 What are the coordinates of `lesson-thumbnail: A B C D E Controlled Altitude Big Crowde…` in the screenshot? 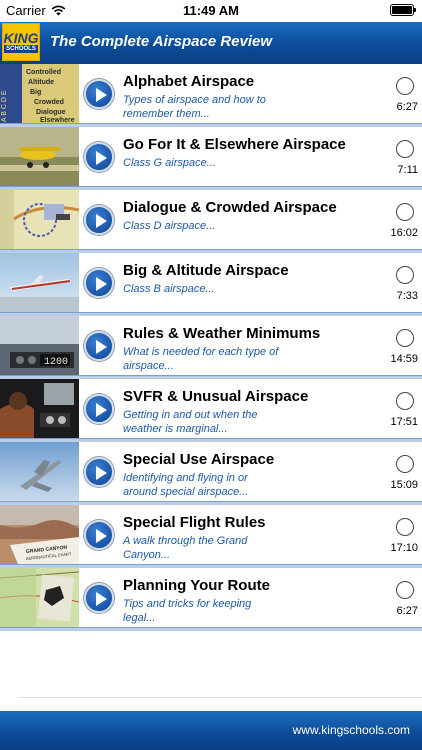 It's located at (39, 93).